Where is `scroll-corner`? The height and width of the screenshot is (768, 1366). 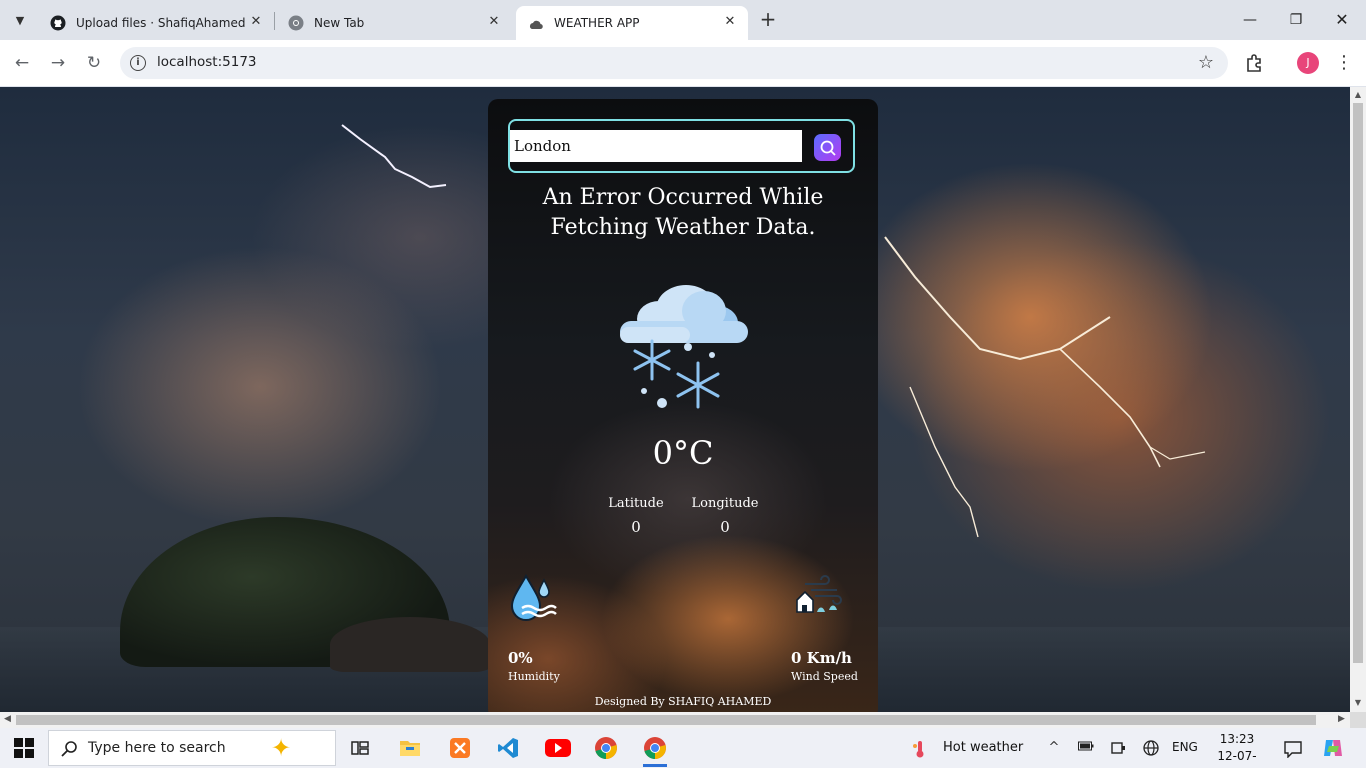 scroll-corner is located at coordinates (1358, 720).